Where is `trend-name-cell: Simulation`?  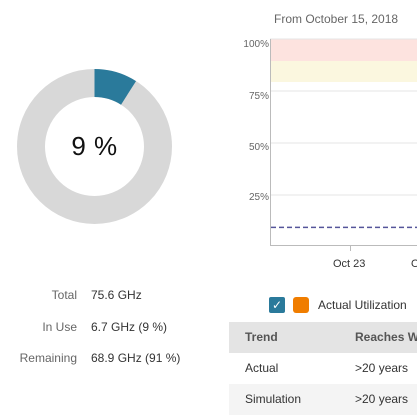
trend-name-cell: Simulation is located at coordinates (273, 399).